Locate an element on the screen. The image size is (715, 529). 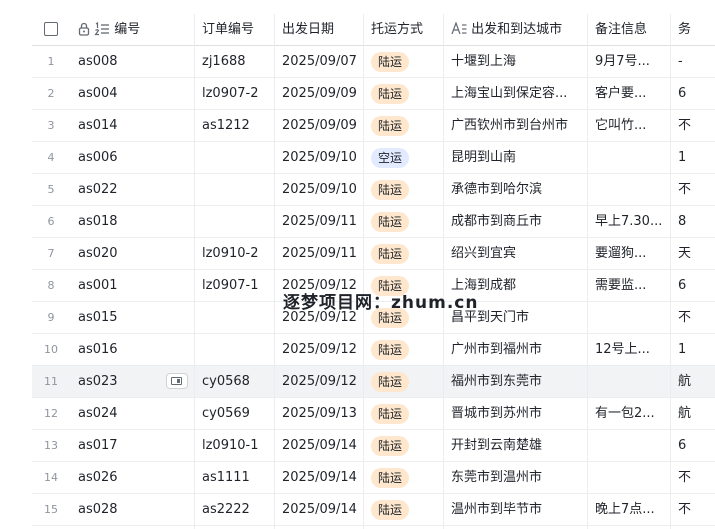
cell-num: as001 is located at coordinates (132, 285).